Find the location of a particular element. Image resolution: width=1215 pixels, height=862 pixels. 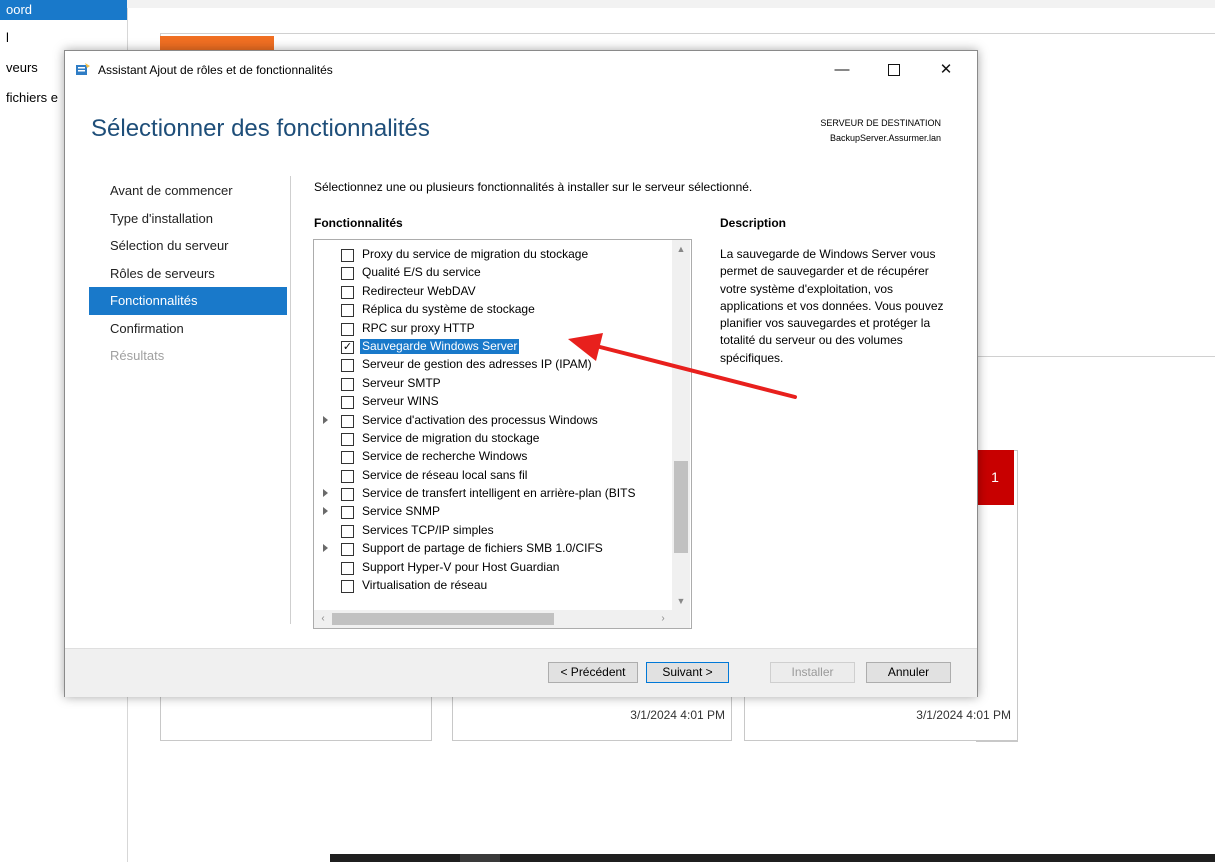

cancel-button: Annuler is located at coordinates (908, 672).